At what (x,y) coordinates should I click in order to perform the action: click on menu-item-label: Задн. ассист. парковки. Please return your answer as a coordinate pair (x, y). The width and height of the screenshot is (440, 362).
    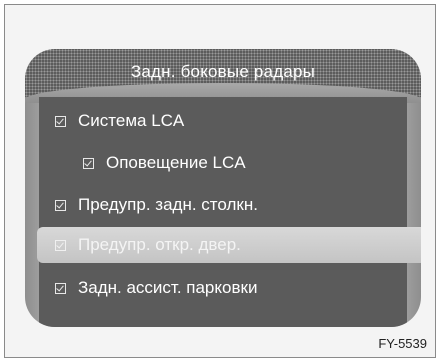
    Looking at the image, I should click on (168, 287).